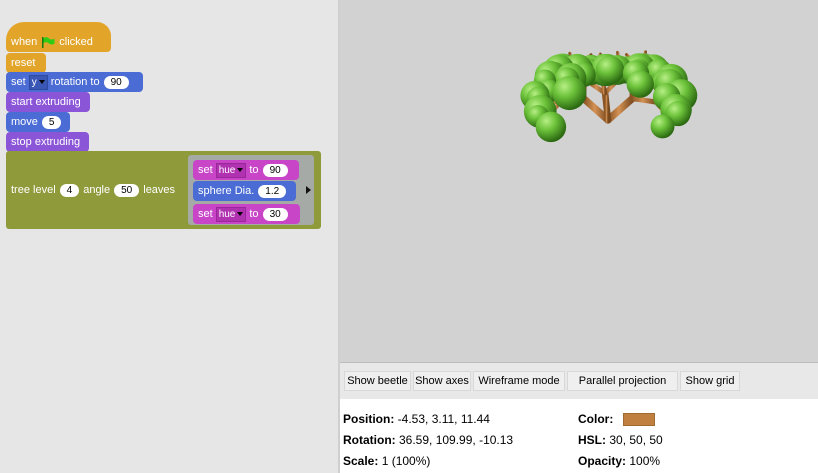  What do you see at coordinates (406, 461) in the screenshot?
I see `scale-value: 1 (100%)` at bounding box center [406, 461].